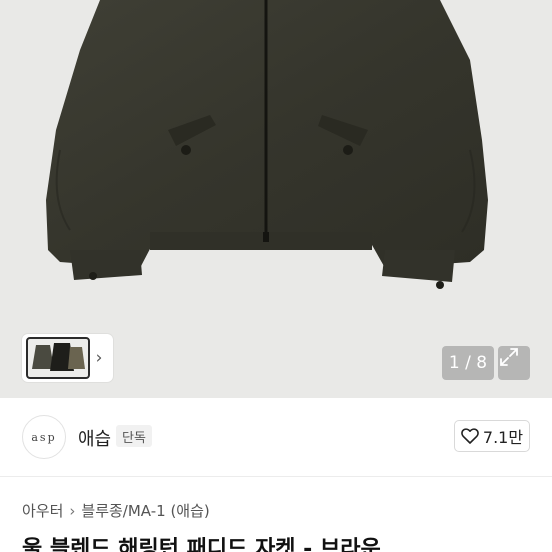 The image size is (552, 552). I want to click on shop-name: 애습, so click(94, 438).